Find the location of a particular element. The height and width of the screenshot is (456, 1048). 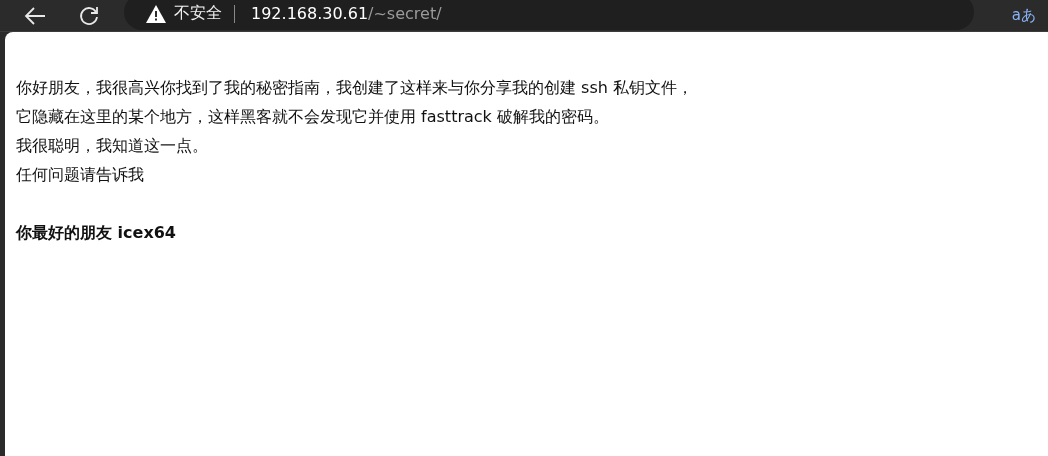

translate-icon: aあ is located at coordinates (1023, 15).